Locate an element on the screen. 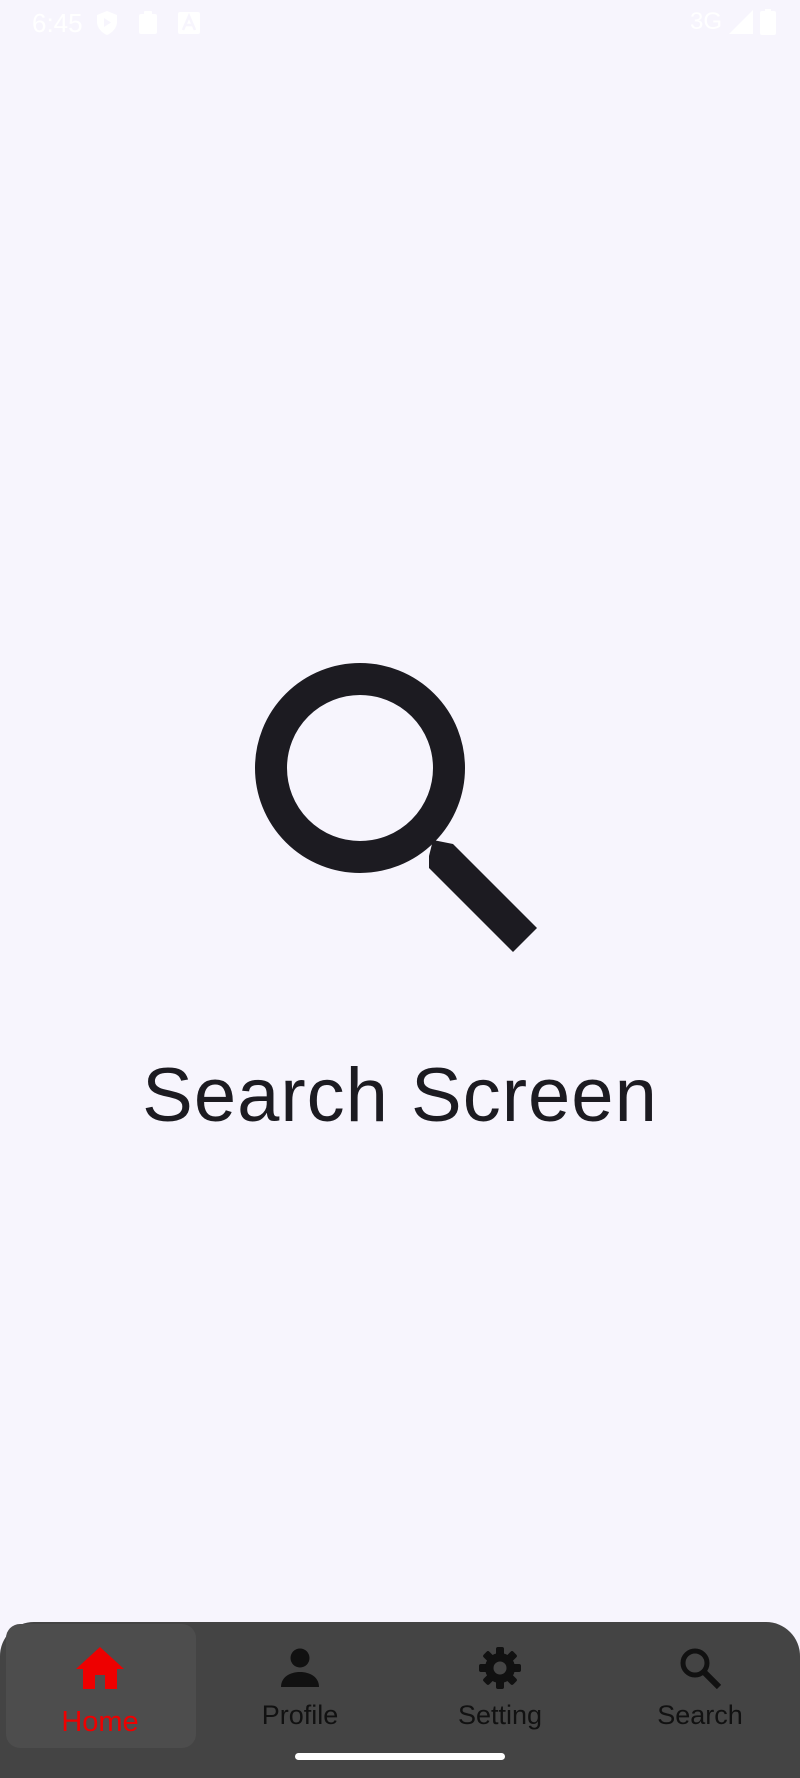  network-type: 3G is located at coordinates (705, 21).